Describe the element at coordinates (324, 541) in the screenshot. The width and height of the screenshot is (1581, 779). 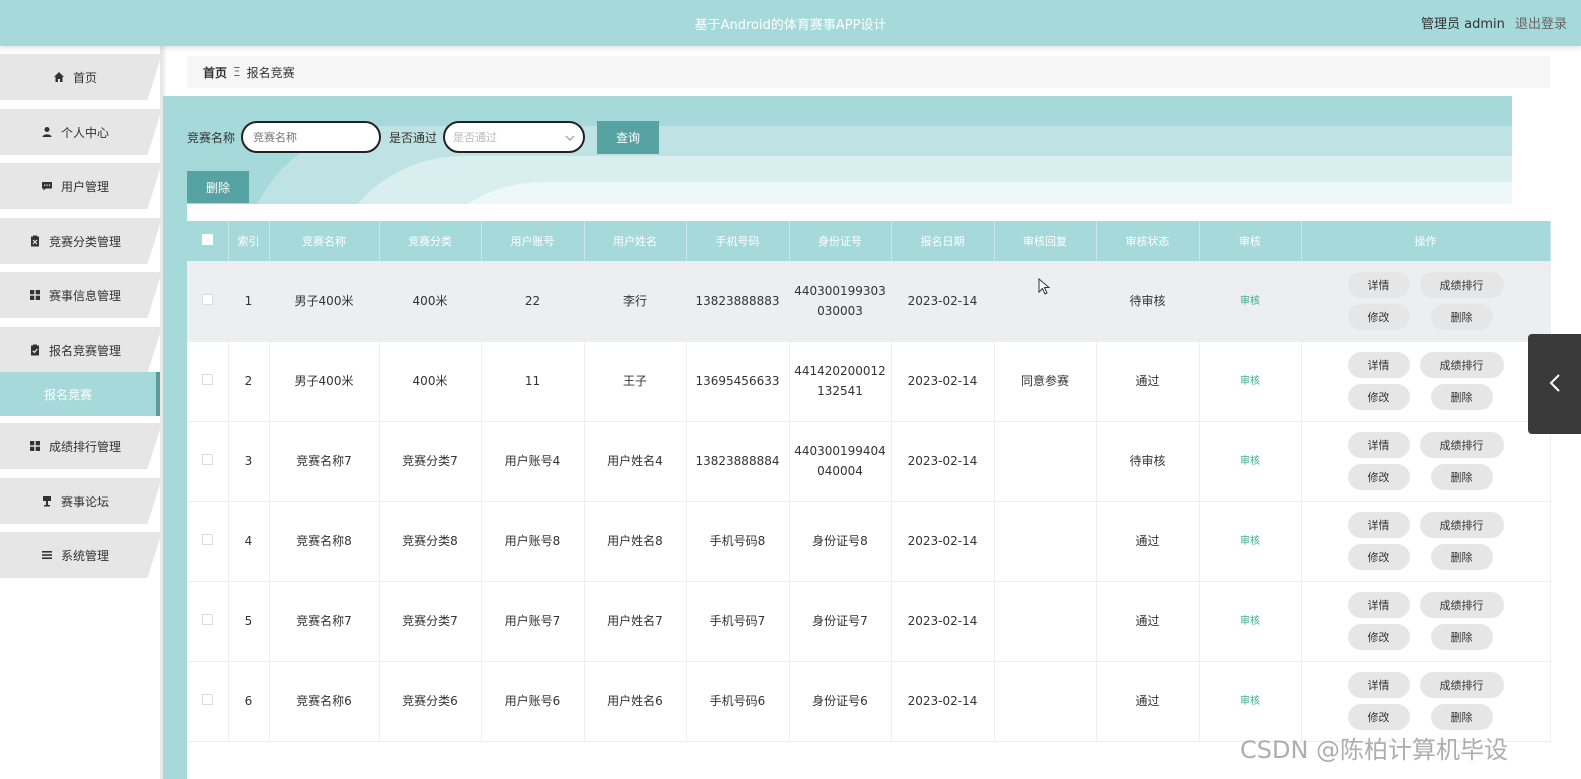
I see `event-name: 竞赛名称8` at that location.